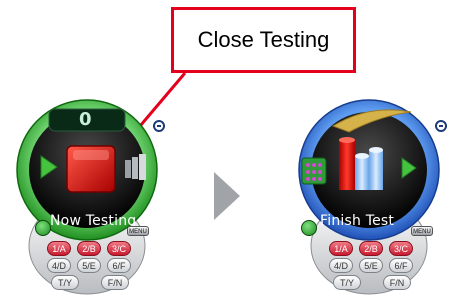 The width and height of the screenshot is (454, 305). I want to click on status-text: Now Testing, so click(93, 221).